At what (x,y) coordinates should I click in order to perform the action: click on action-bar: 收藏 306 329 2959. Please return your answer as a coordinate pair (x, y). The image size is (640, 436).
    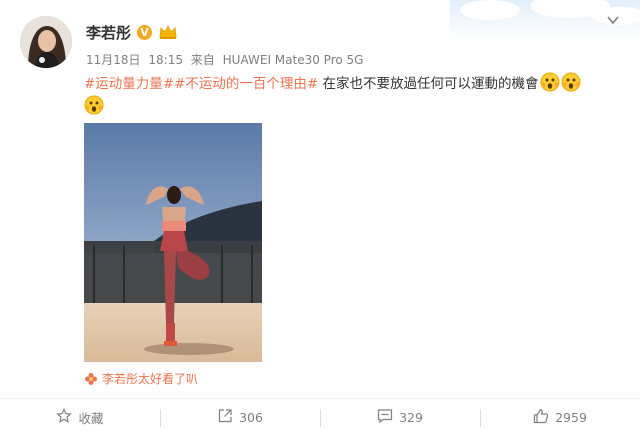
    Looking at the image, I should click on (320, 417).